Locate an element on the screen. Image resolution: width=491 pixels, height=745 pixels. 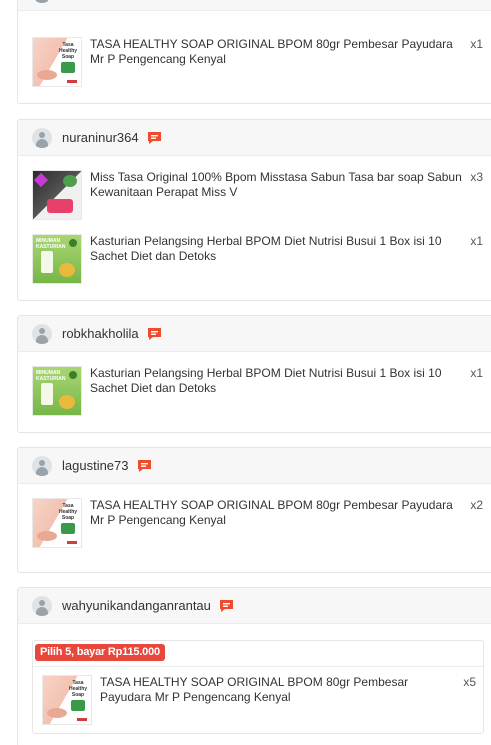
divider is located at coordinates (258, 666).